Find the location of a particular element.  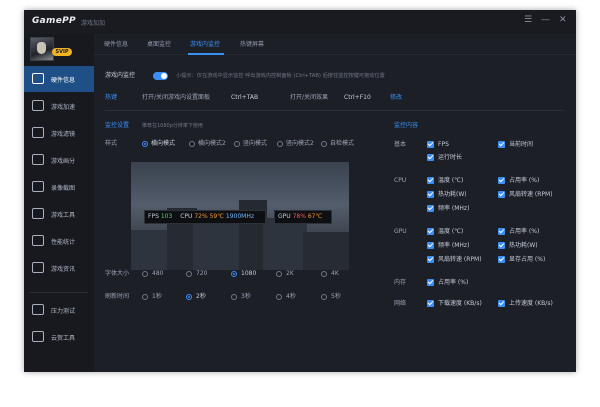

checkbox-gpu-fan is located at coordinates (430, 259).